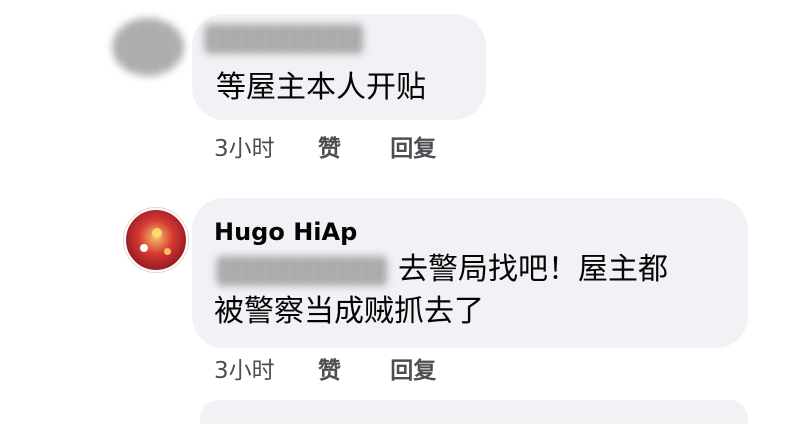  I want to click on comment-text-line: 去警局找吧！屋主都, so click(533, 269).